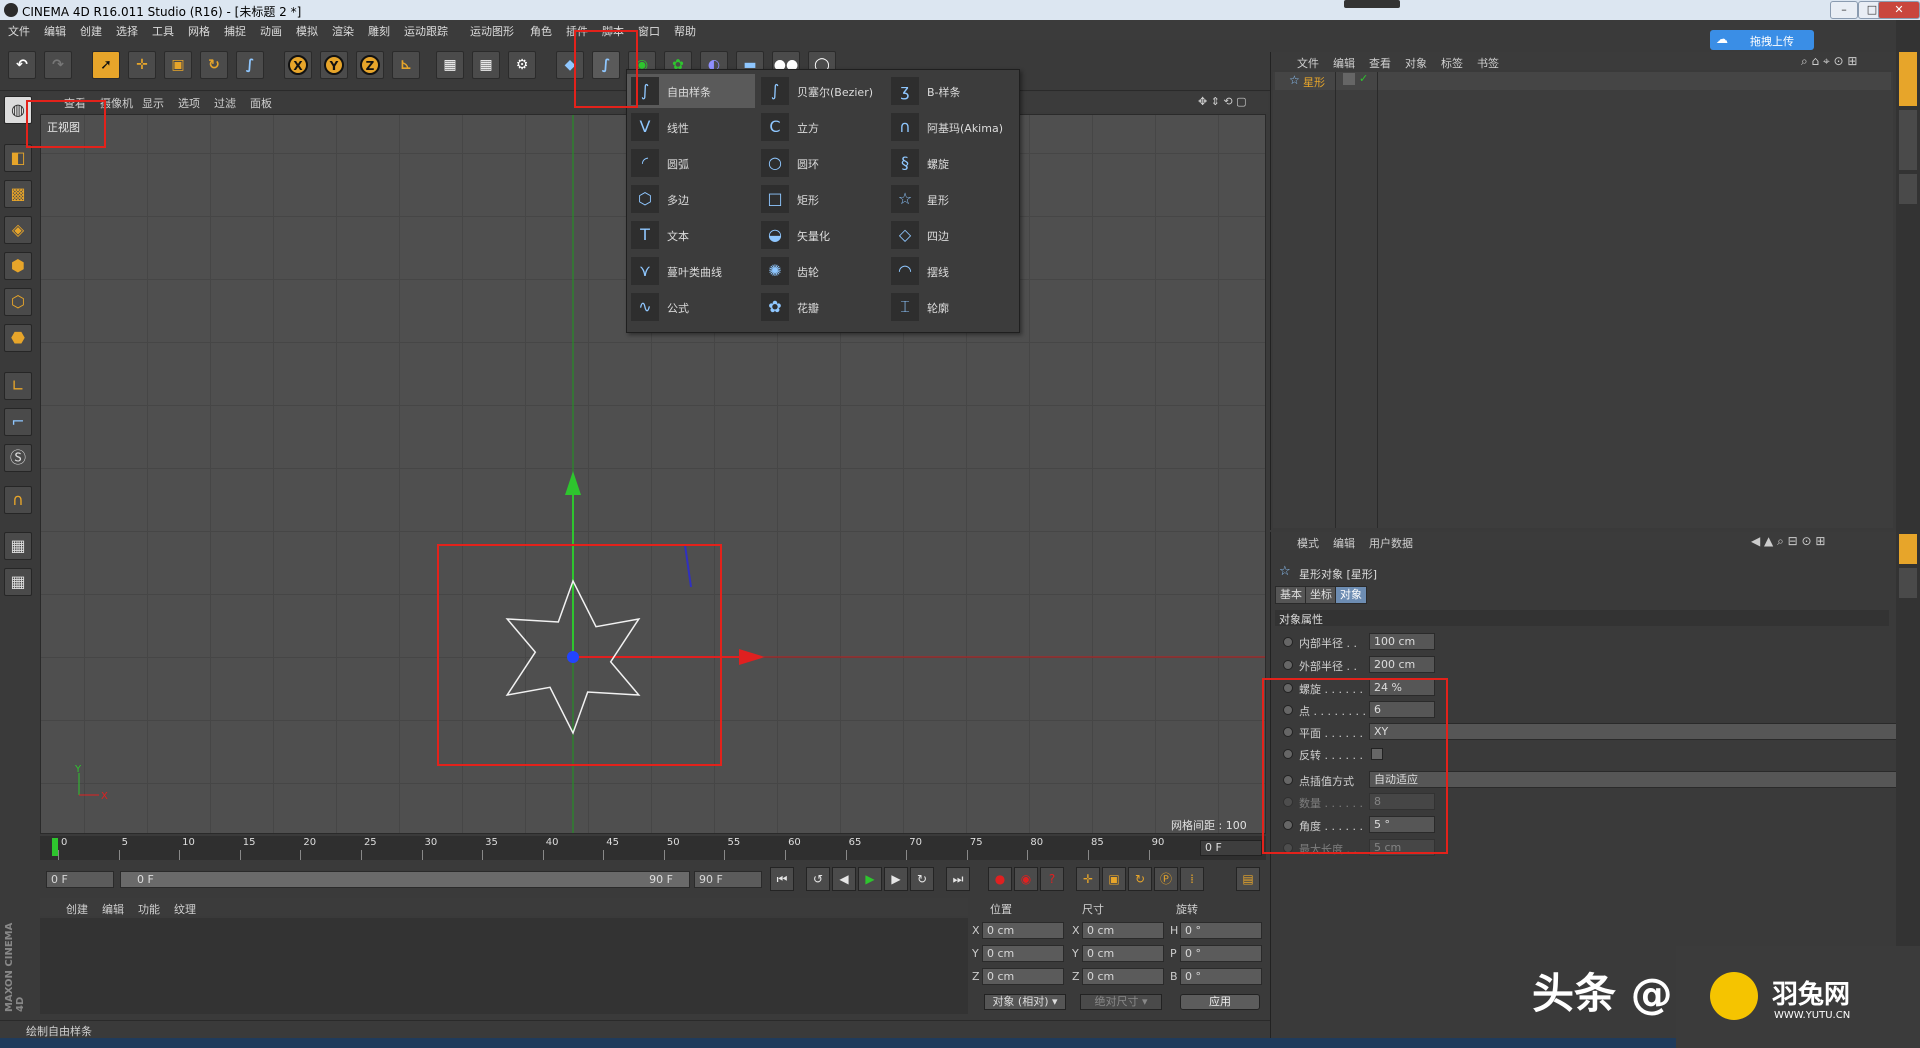 This screenshot has width=1920, height=1048. Describe the element at coordinates (1638, 779) in the screenshot. I see `property-value-field: 自动适应` at that location.